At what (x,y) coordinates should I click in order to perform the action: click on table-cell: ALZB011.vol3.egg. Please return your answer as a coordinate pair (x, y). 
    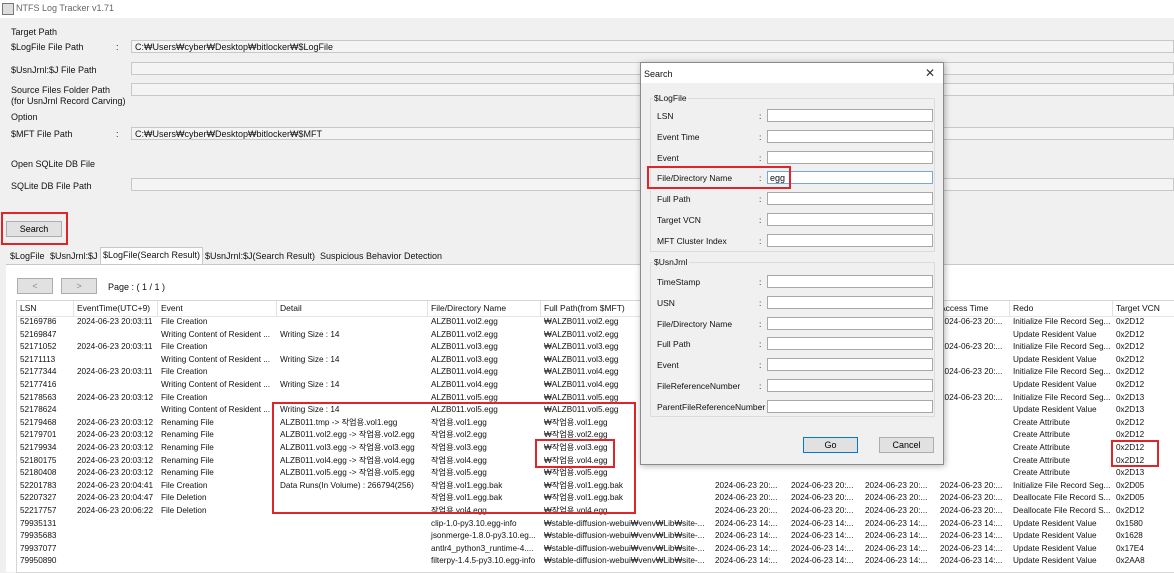
    Looking at the image, I should click on (464, 359).